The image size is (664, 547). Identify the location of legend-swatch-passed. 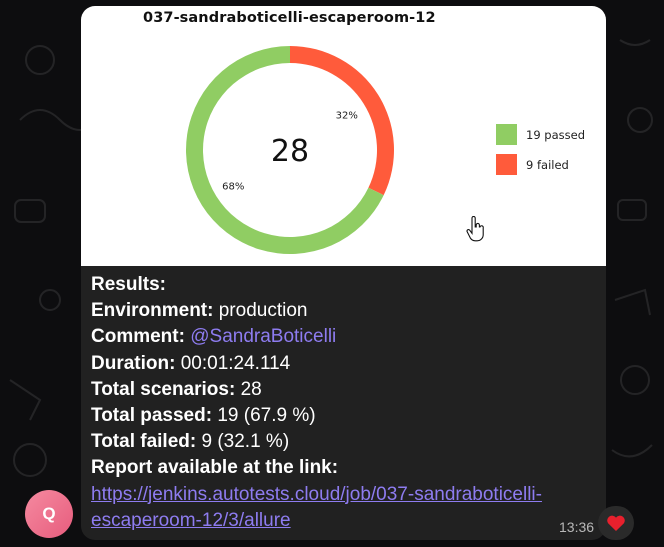
(506, 134).